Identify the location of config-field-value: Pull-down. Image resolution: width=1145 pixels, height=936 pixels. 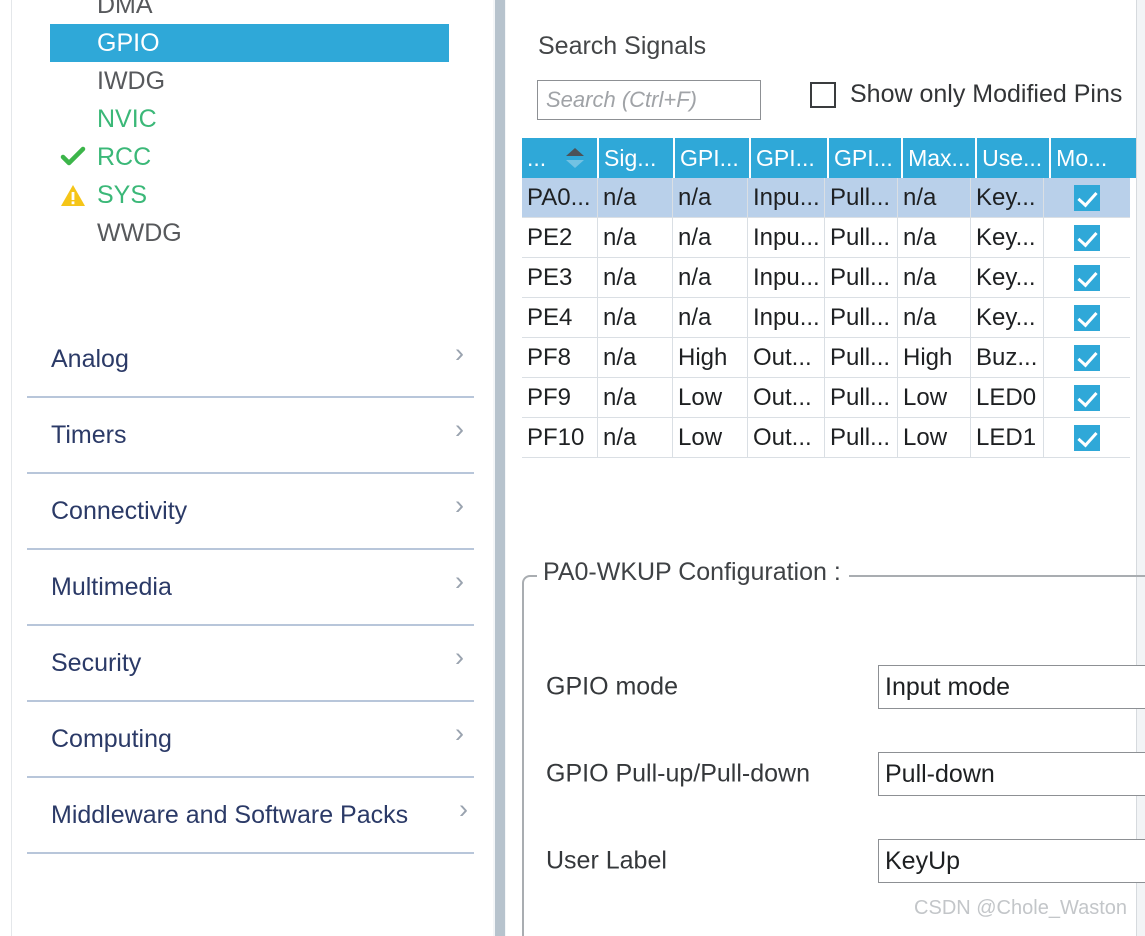
(1011, 774).